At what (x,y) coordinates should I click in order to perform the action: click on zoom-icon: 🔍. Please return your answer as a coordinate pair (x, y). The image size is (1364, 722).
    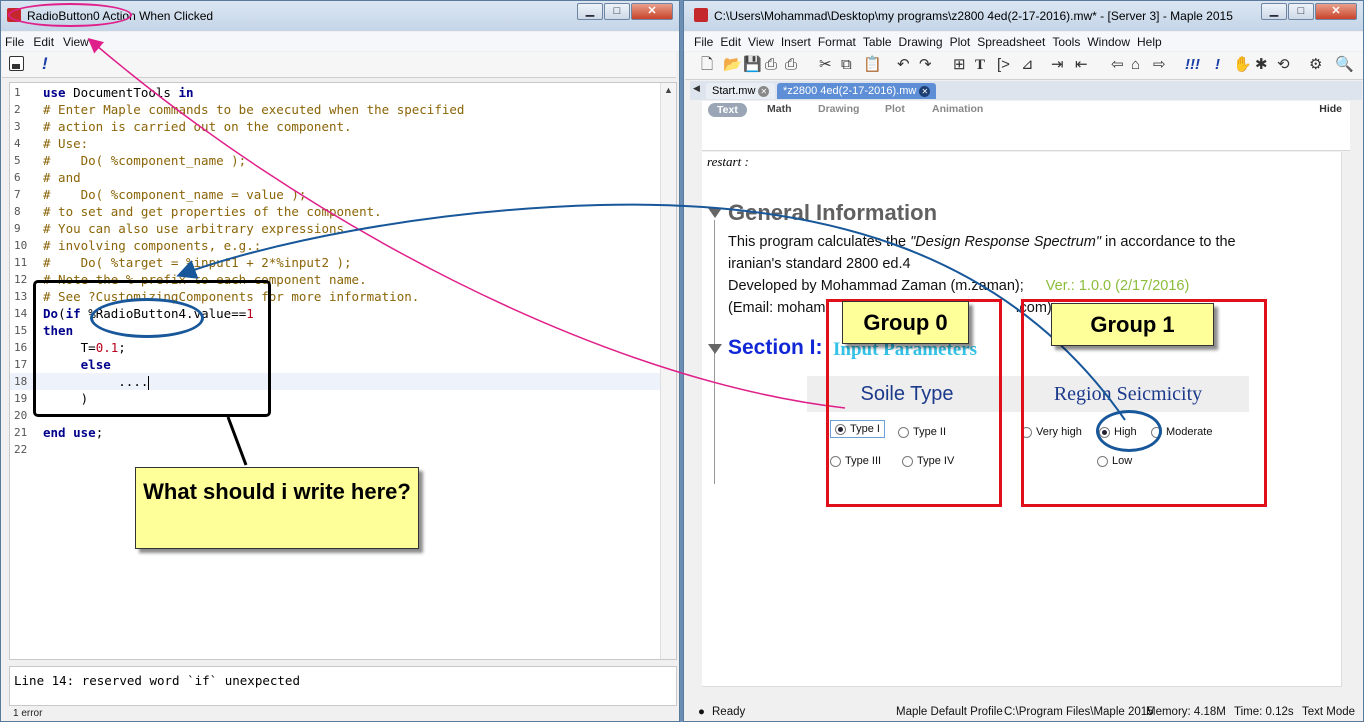
    Looking at the image, I should click on (1344, 65).